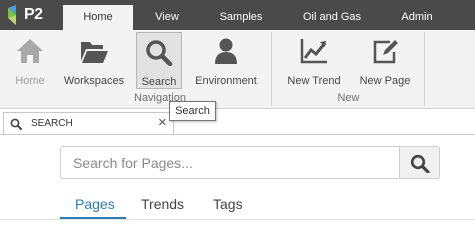  What do you see at coordinates (237, 134) in the screenshot?
I see `tab-strip-divider` at bounding box center [237, 134].